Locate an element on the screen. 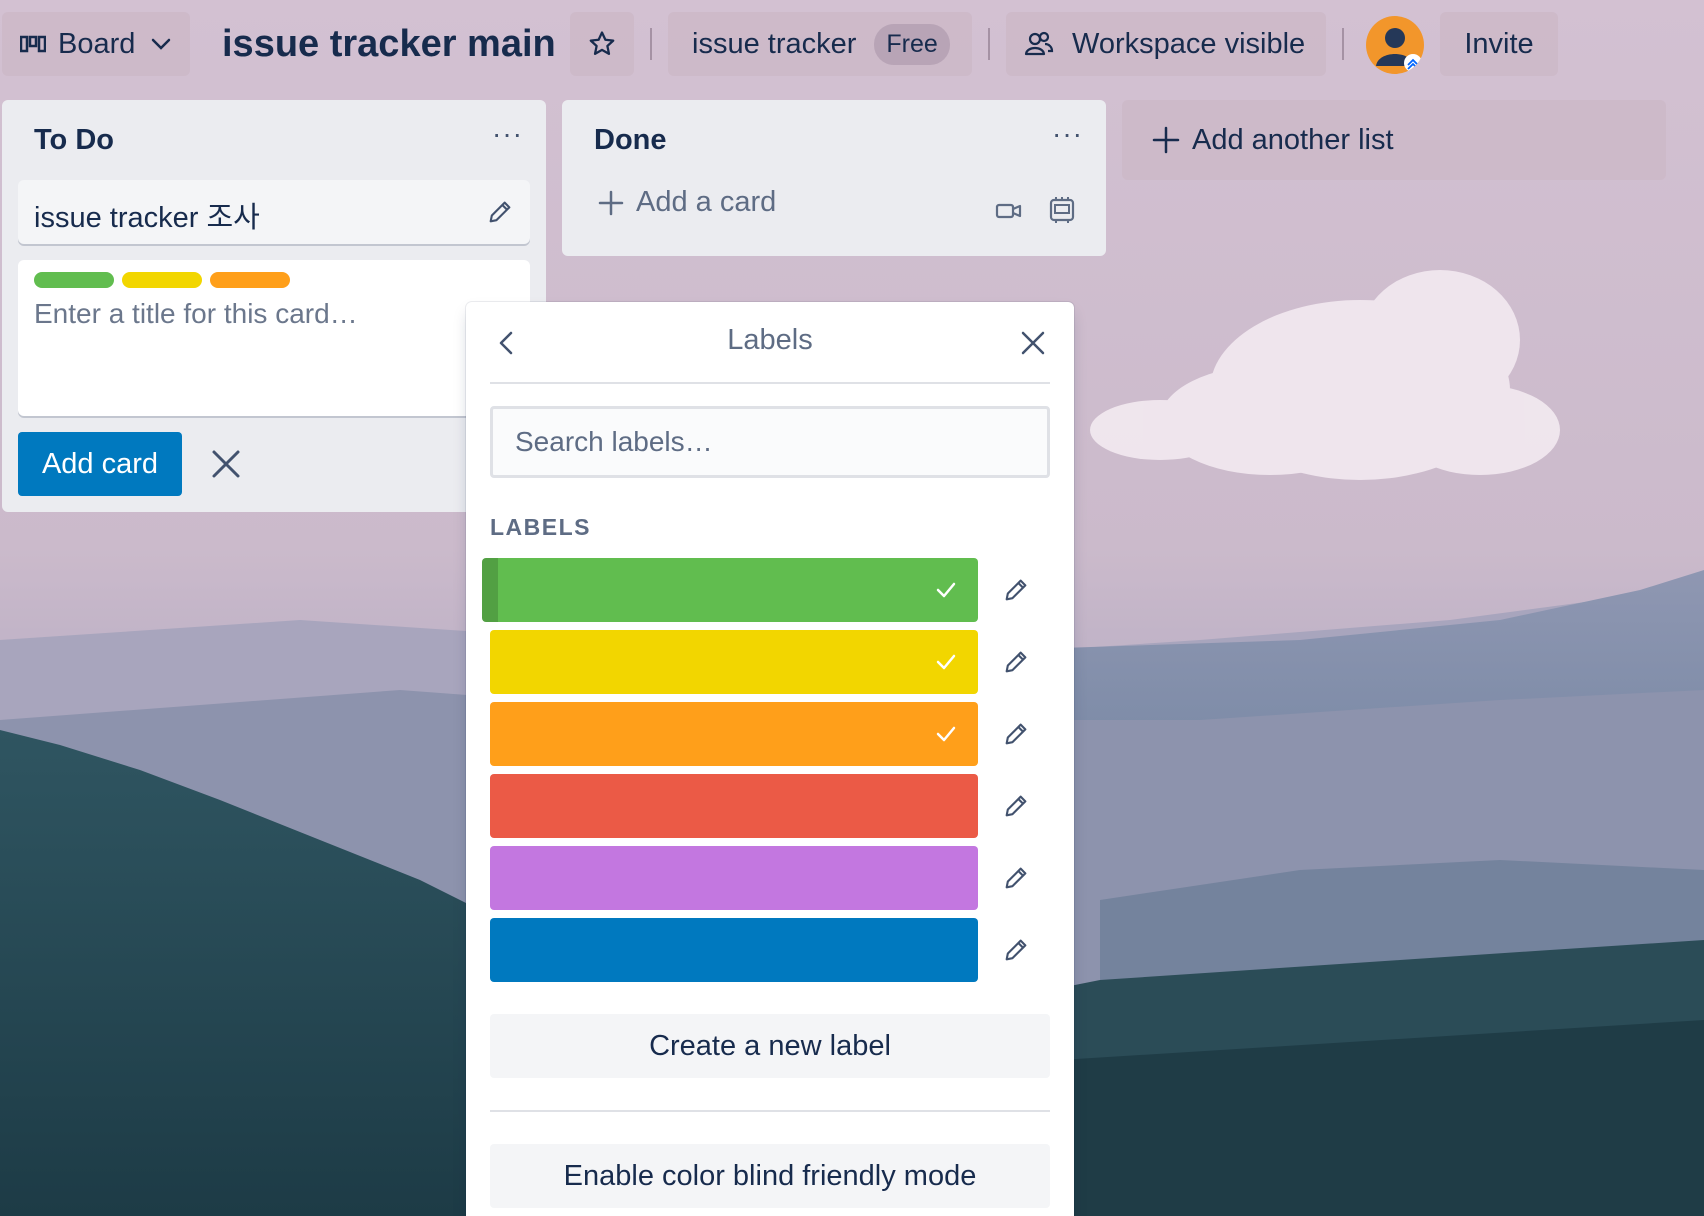 Image resolution: width=1704 pixels, height=1216 pixels. star-board-button is located at coordinates (602, 44).